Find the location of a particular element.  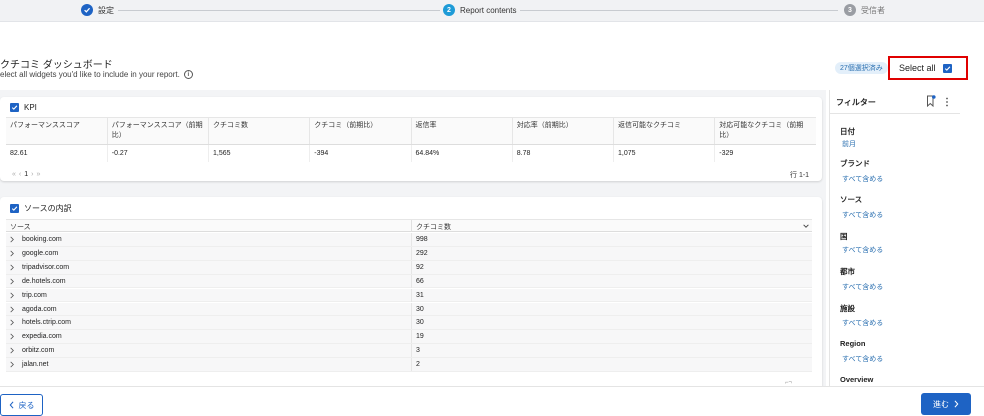

select-all-checkbox is located at coordinates (947, 68).